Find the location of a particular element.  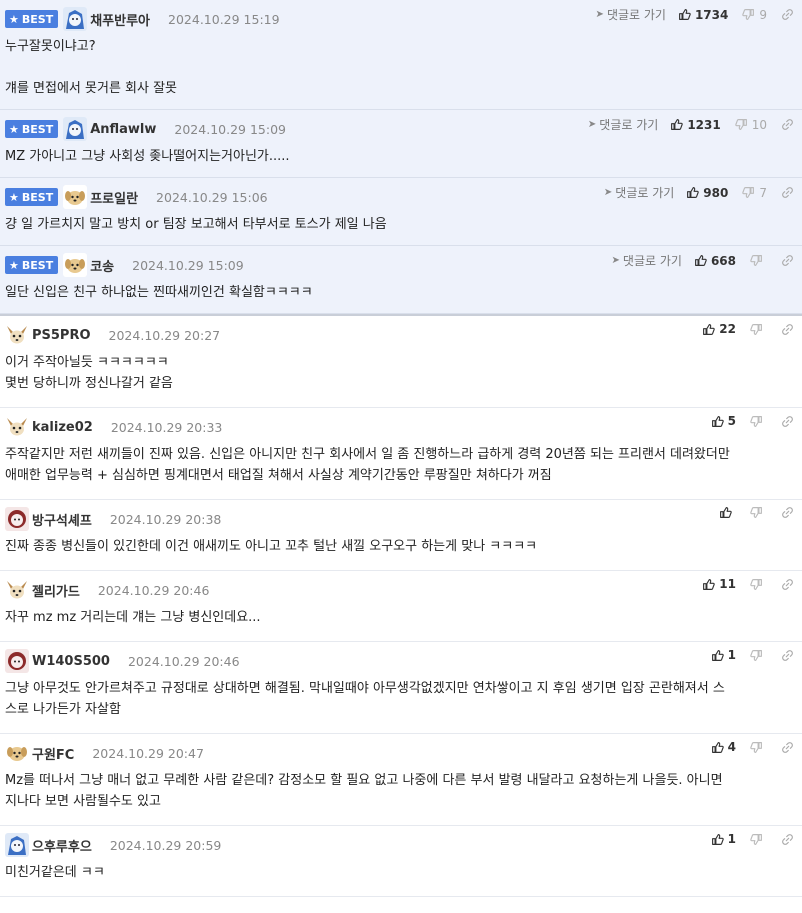

nickname: 젤리가드 is located at coordinates (56, 590).